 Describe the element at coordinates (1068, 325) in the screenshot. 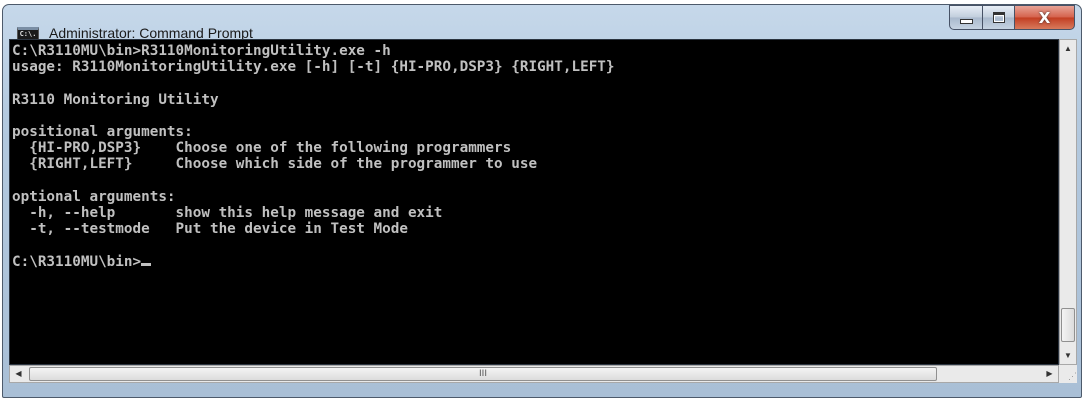

I see `vertical-scroll-thumb` at that location.